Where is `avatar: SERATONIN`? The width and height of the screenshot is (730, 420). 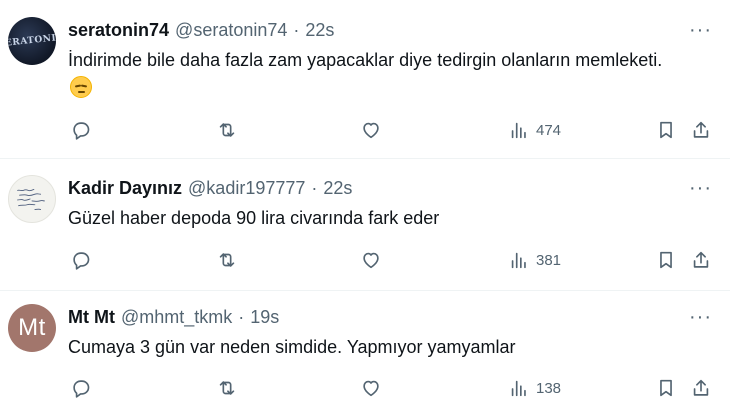 avatar: SERATONIN is located at coordinates (32, 41).